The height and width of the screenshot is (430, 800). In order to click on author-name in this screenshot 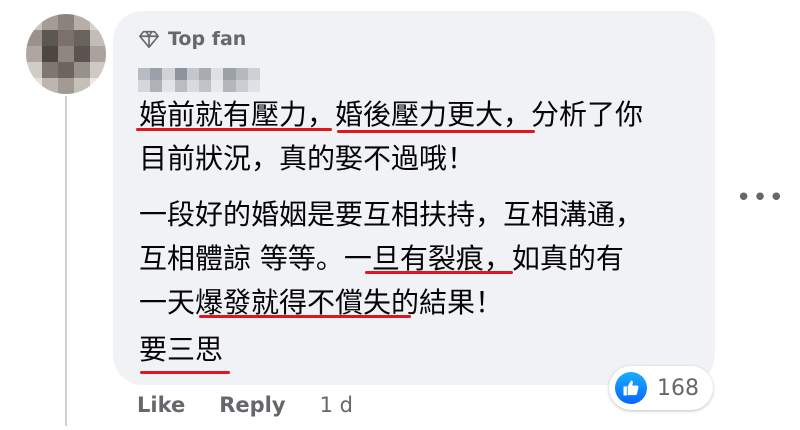, I will do `click(199, 80)`.